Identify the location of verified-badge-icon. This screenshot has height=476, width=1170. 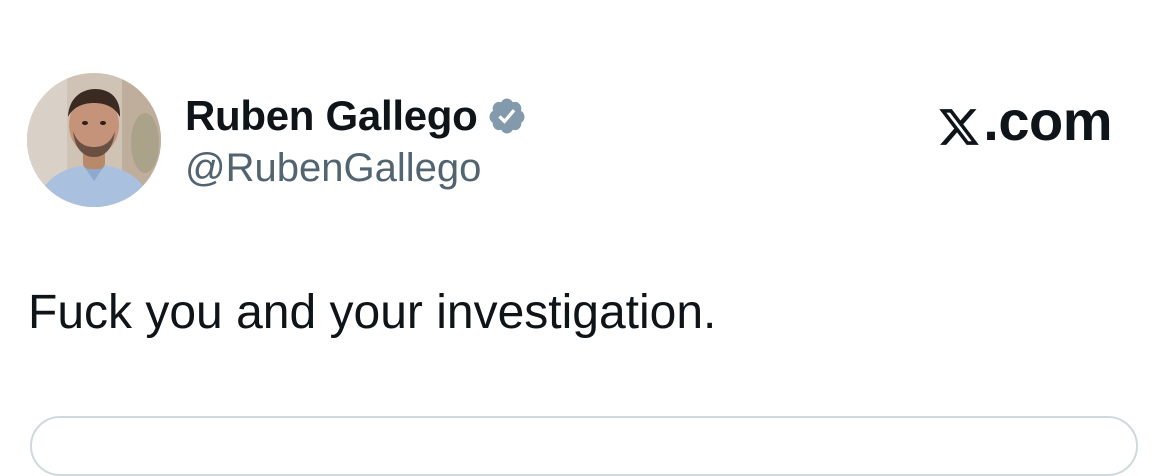
(507, 116).